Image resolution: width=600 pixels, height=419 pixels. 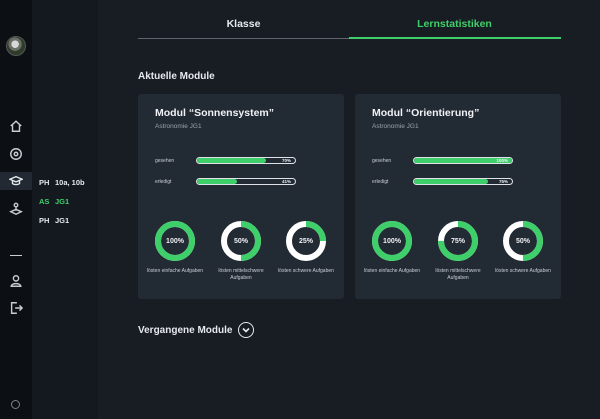 I want to click on class-group: 10a, 10b, so click(x=70, y=182).